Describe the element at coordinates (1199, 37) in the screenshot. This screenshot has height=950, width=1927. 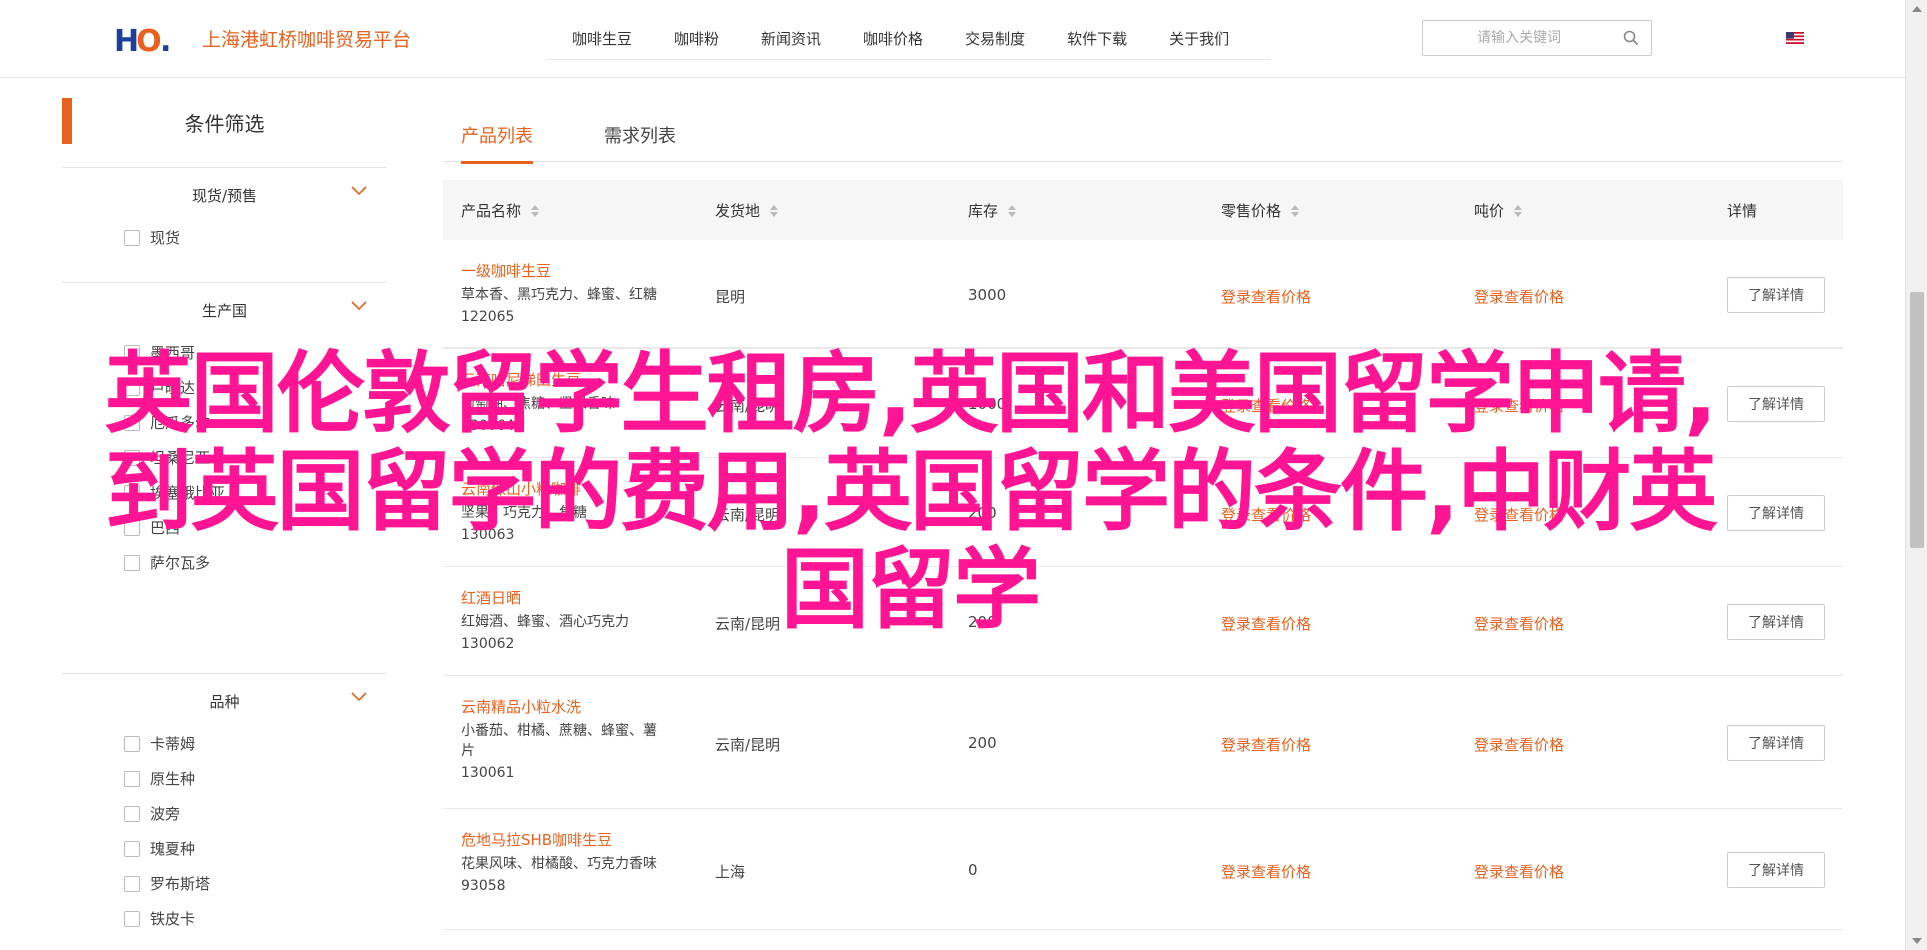
I see `nav-item-about: 关于我们` at that location.